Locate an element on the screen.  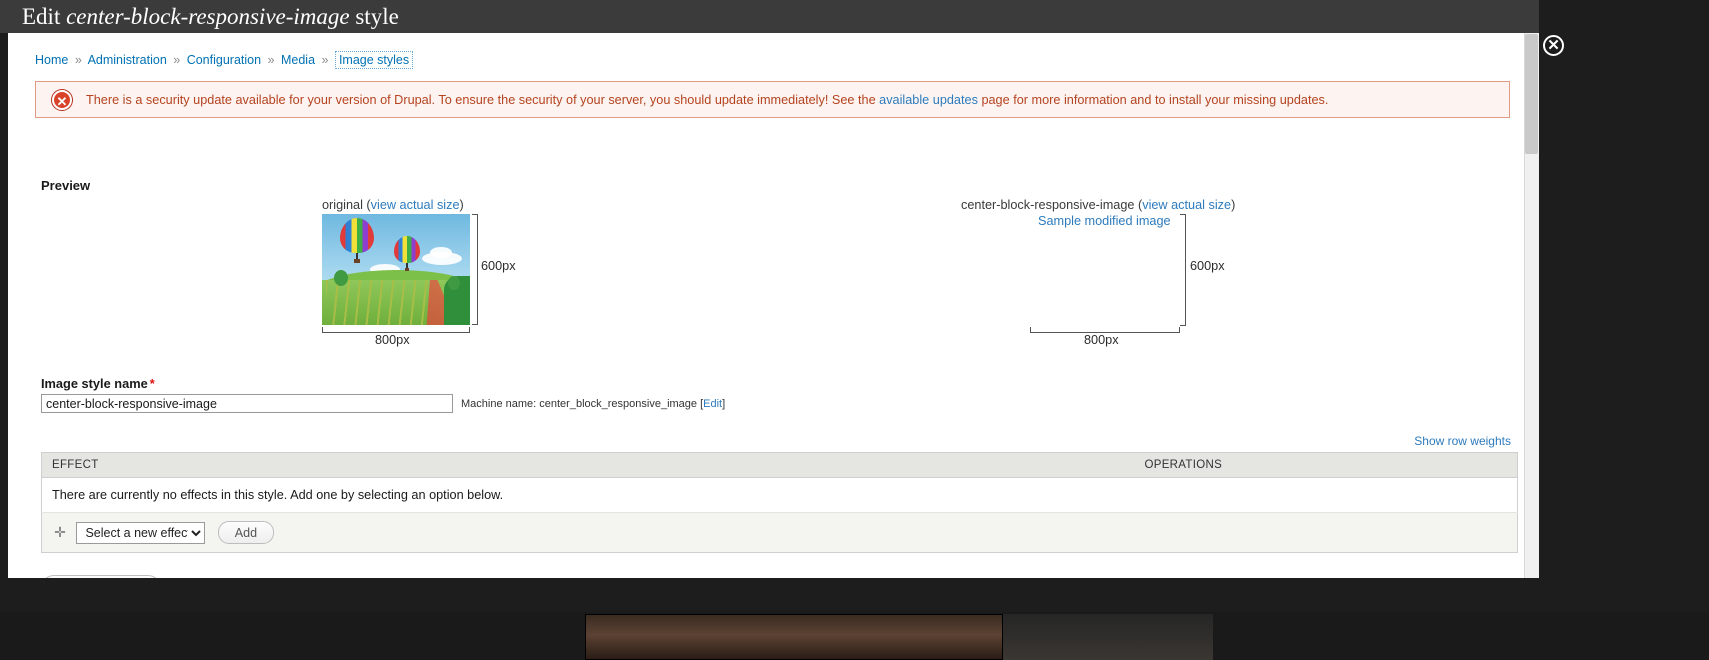
new-effect-select: Select a new effect is located at coordinates (141, 532).